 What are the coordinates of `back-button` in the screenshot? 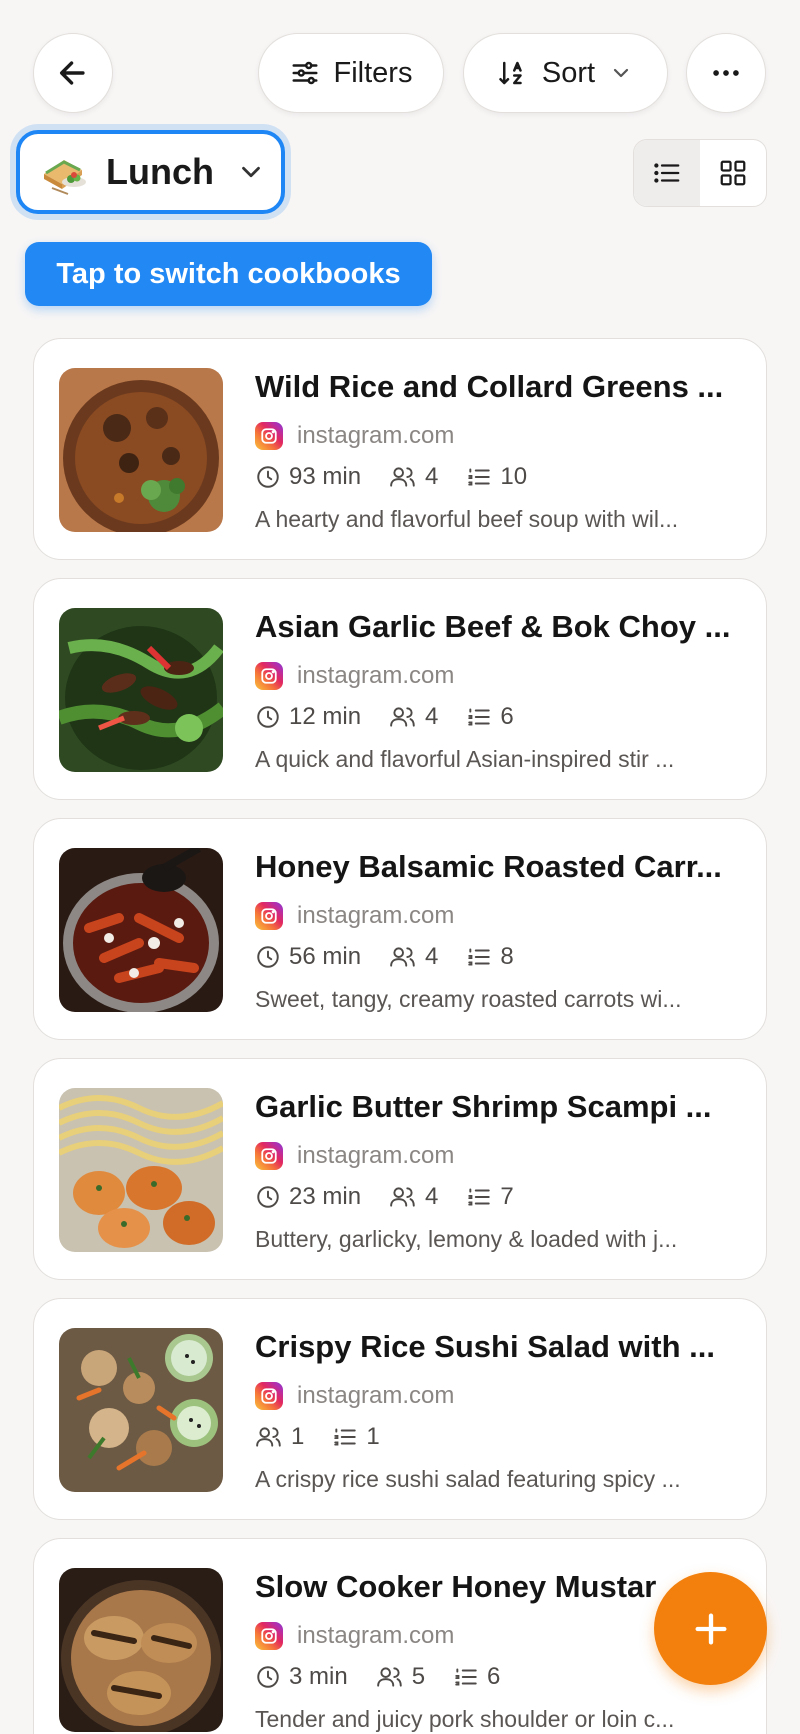 It's located at (73, 73).